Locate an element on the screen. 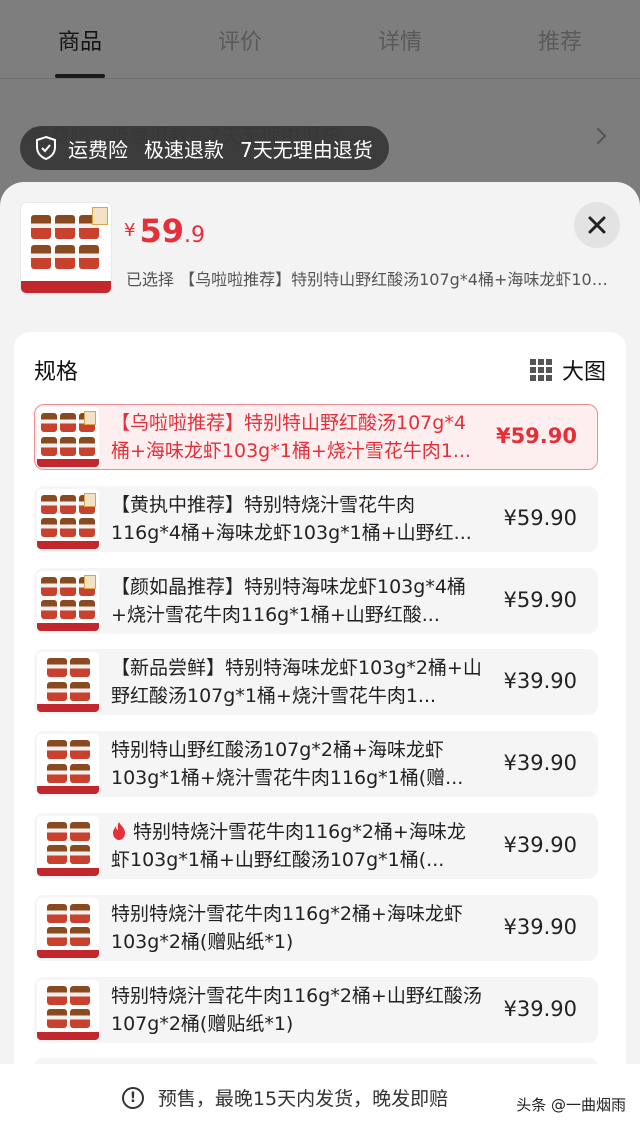 The width and height of the screenshot is (640, 1131). insurance-item-refund: 极速退款 is located at coordinates (184, 149).